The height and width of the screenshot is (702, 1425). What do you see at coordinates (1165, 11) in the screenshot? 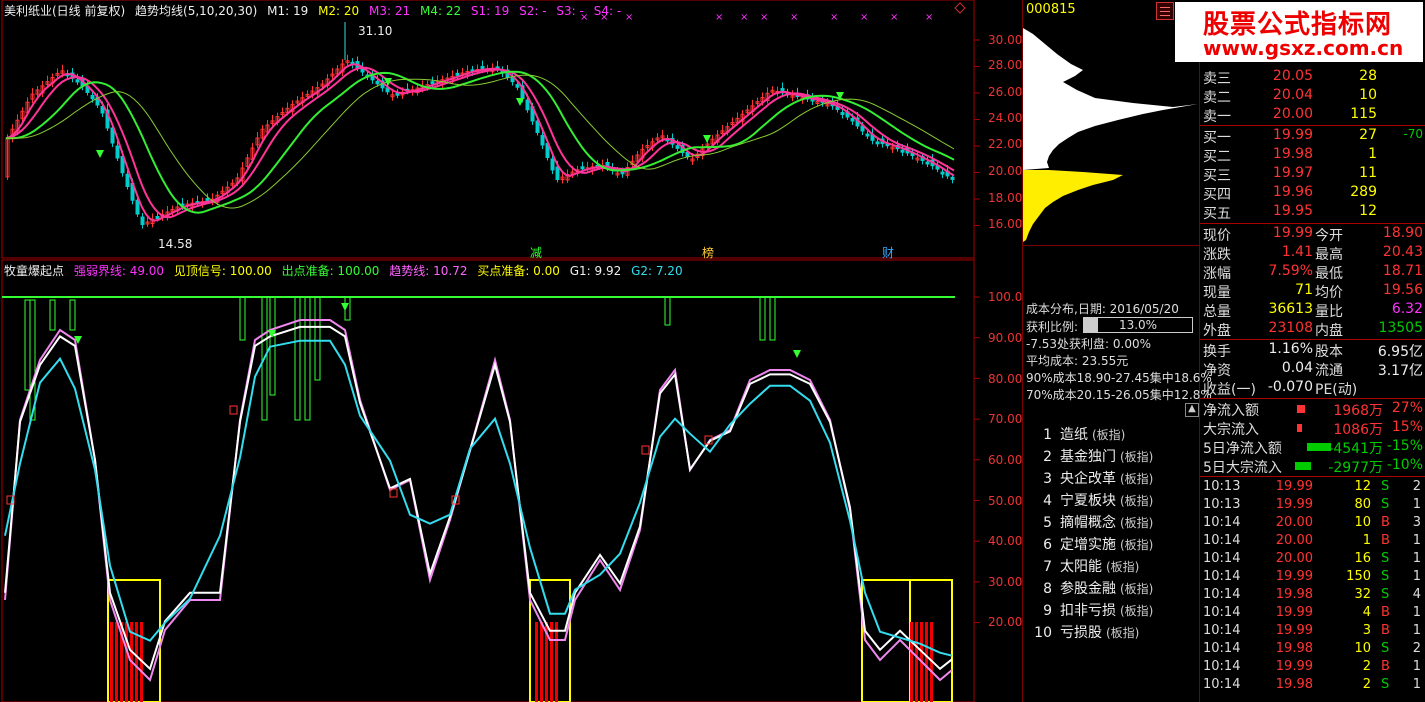
I see `f10-icon` at bounding box center [1165, 11].